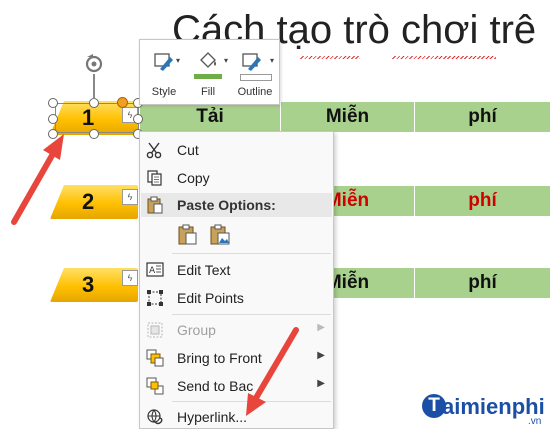  Describe the element at coordinates (154, 178) in the screenshot. I see `copy-icon` at that location.